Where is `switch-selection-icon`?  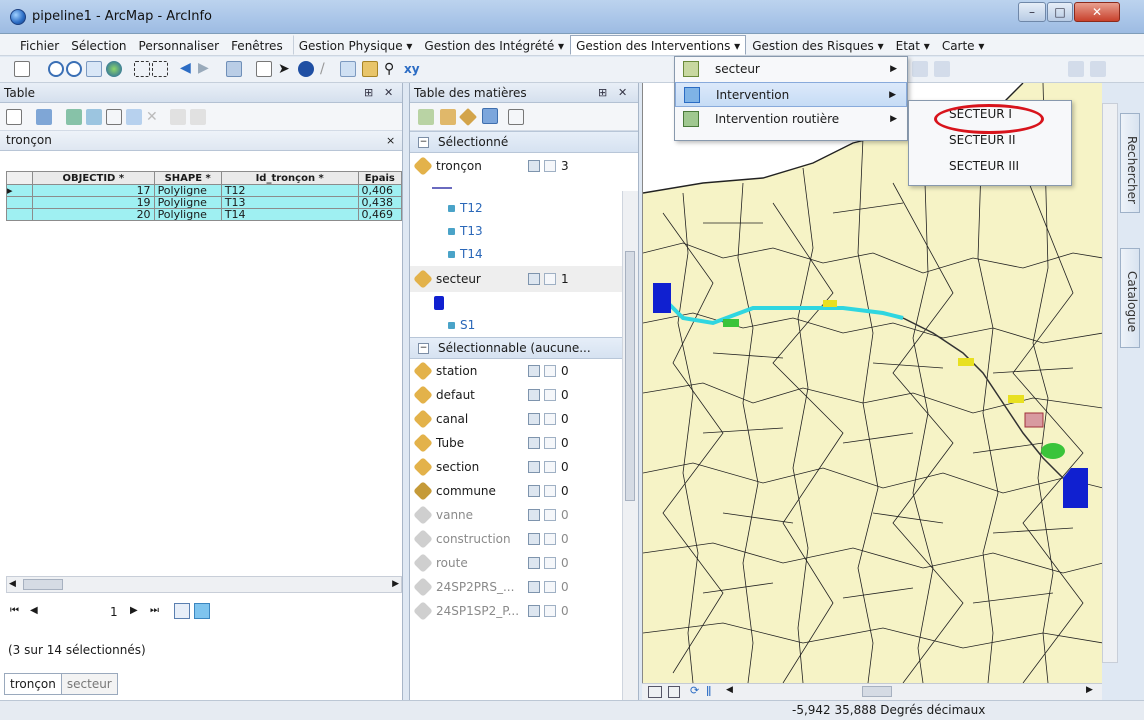
switch-selection-icon is located at coordinates (94, 117).